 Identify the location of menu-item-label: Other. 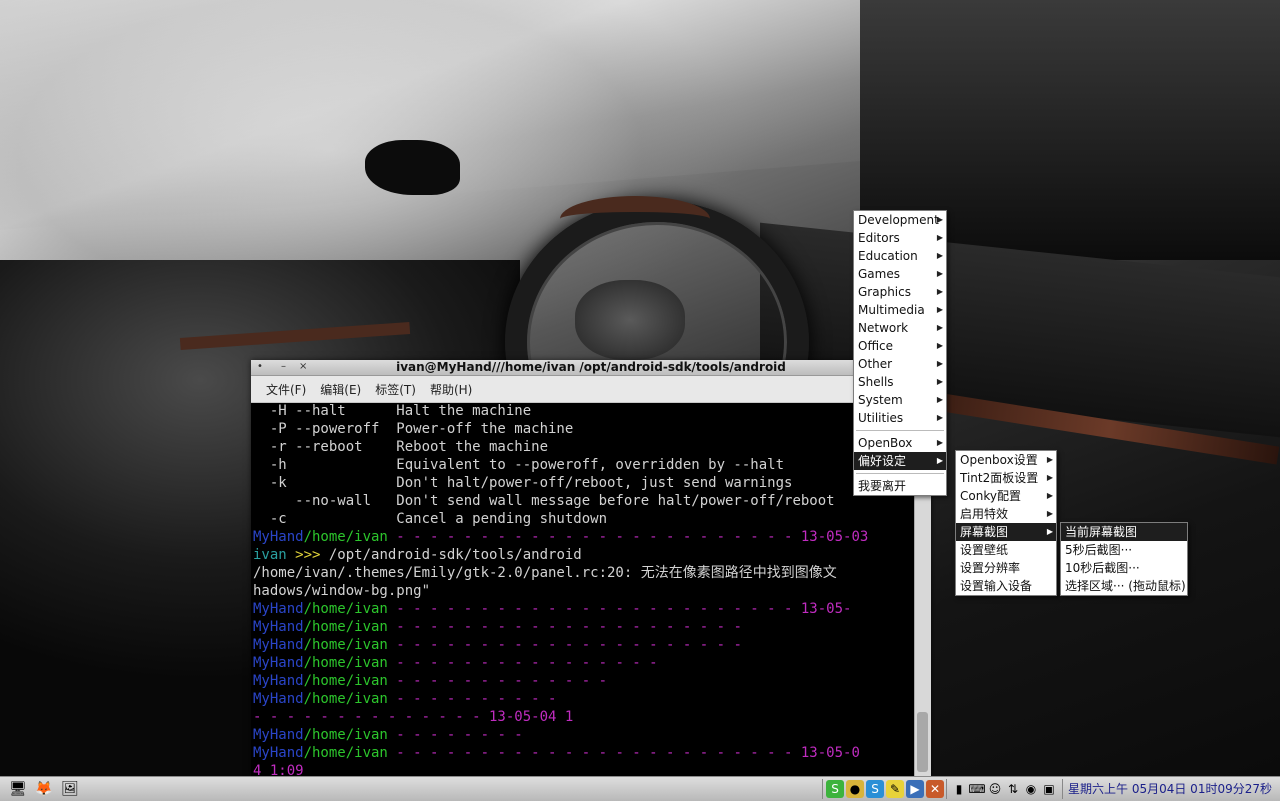
(875, 364).